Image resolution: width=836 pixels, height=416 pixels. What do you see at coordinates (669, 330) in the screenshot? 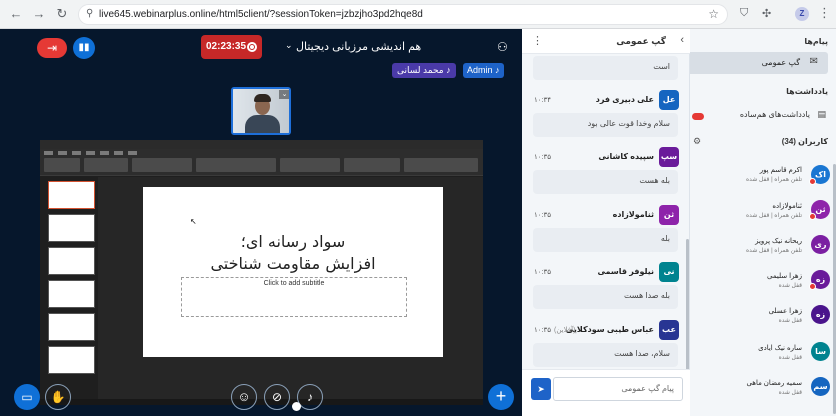
I see `user-avatar: عب` at bounding box center [669, 330].